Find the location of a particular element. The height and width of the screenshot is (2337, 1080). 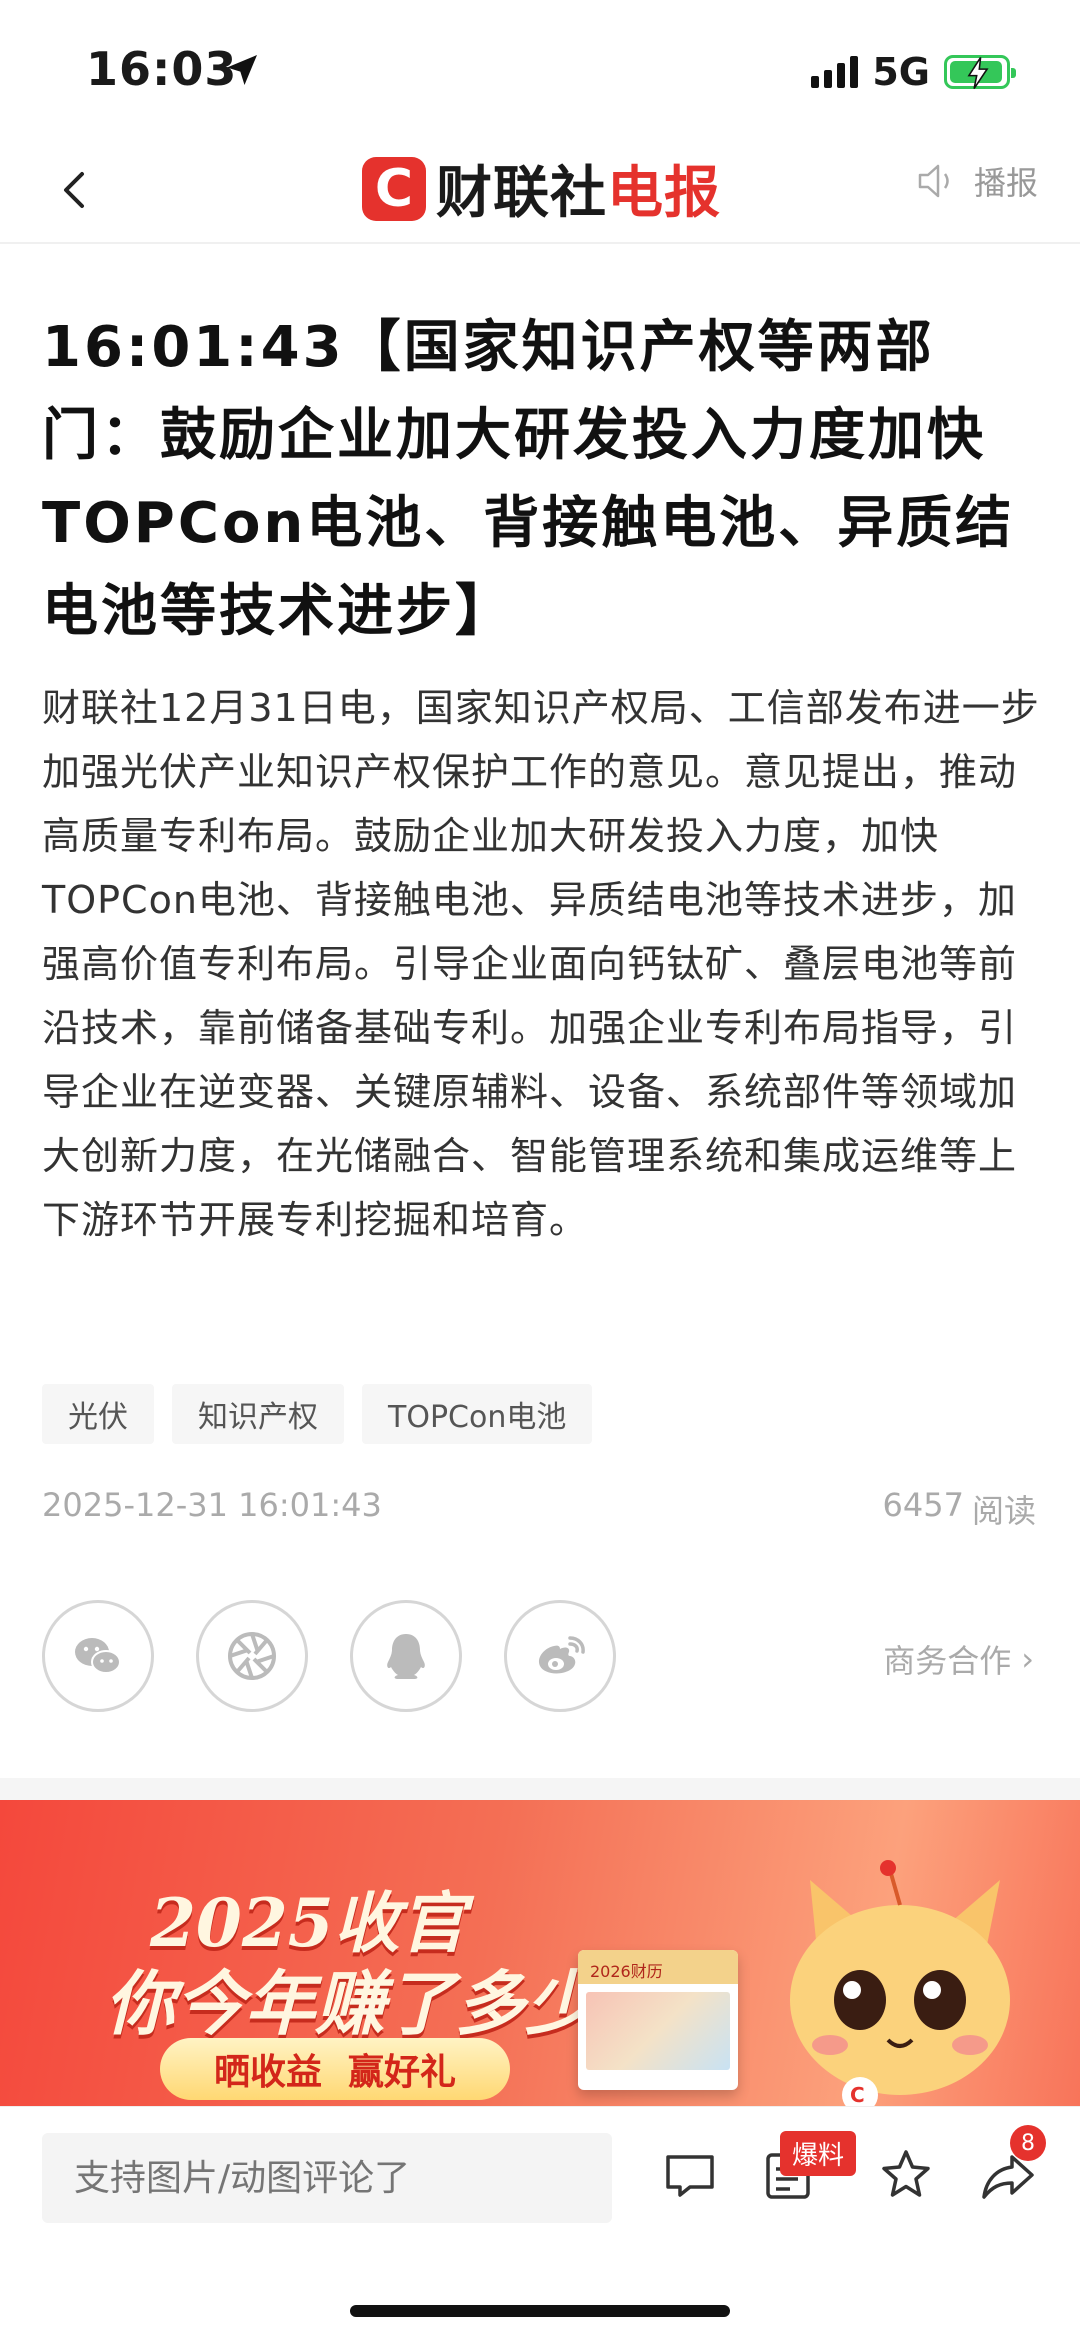

tag-item: 知识产权 is located at coordinates (258, 1414).